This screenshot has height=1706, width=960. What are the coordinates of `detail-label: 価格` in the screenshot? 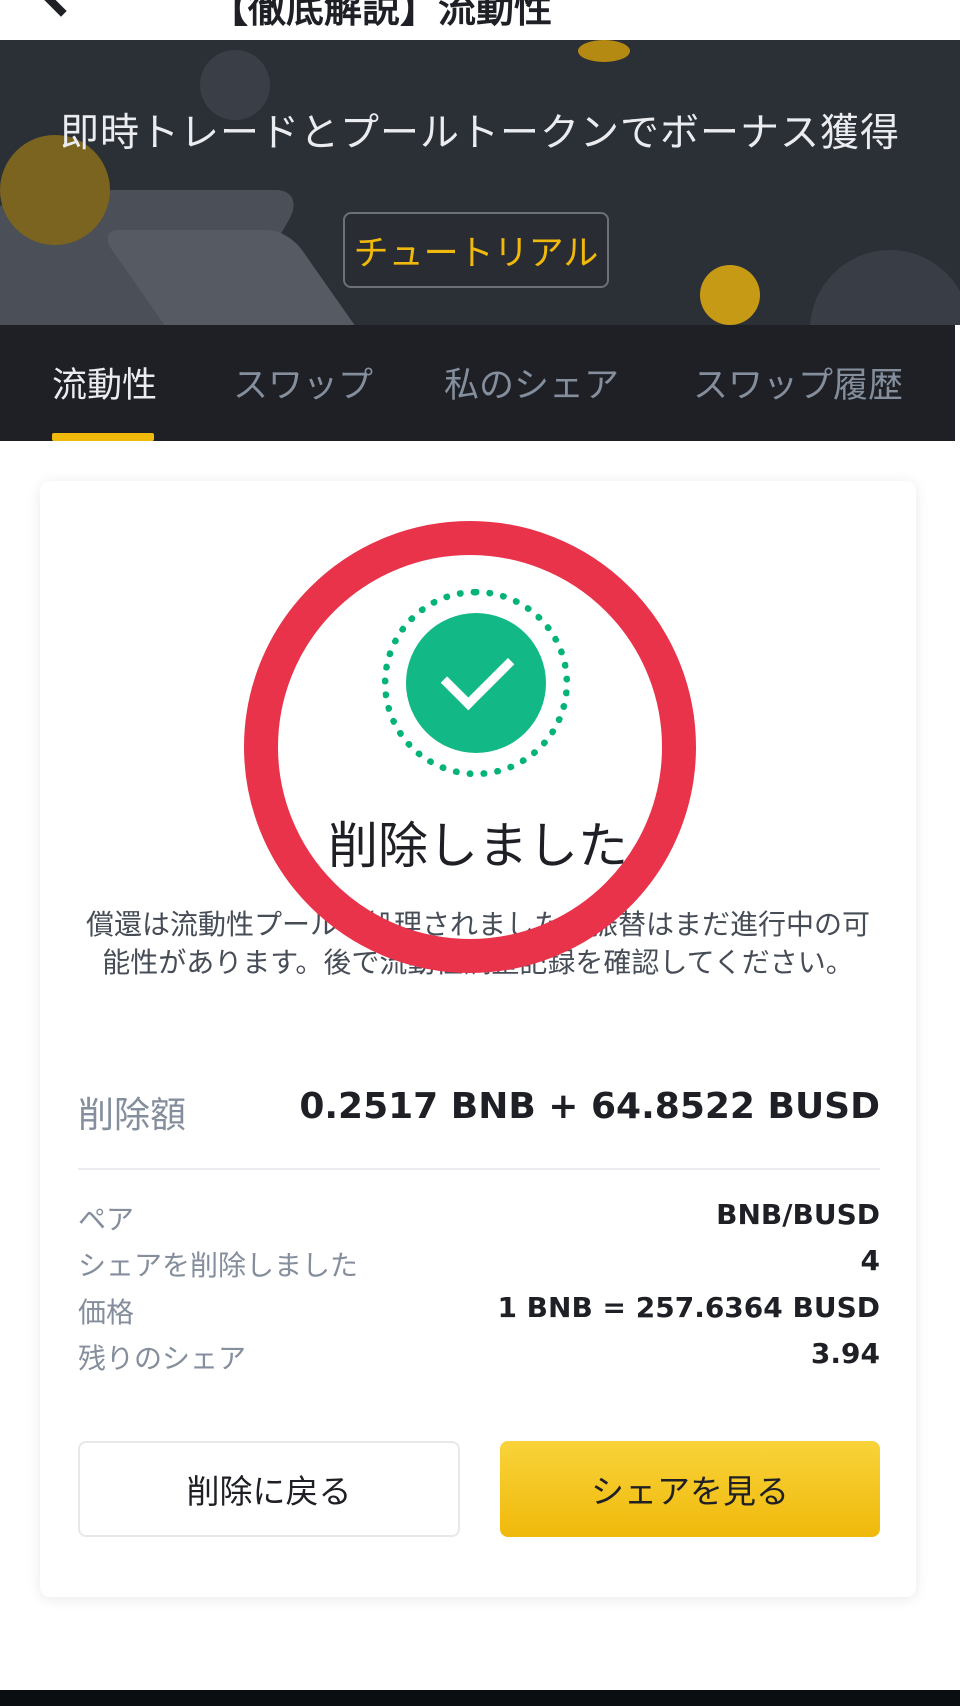 It's located at (106, 1312).